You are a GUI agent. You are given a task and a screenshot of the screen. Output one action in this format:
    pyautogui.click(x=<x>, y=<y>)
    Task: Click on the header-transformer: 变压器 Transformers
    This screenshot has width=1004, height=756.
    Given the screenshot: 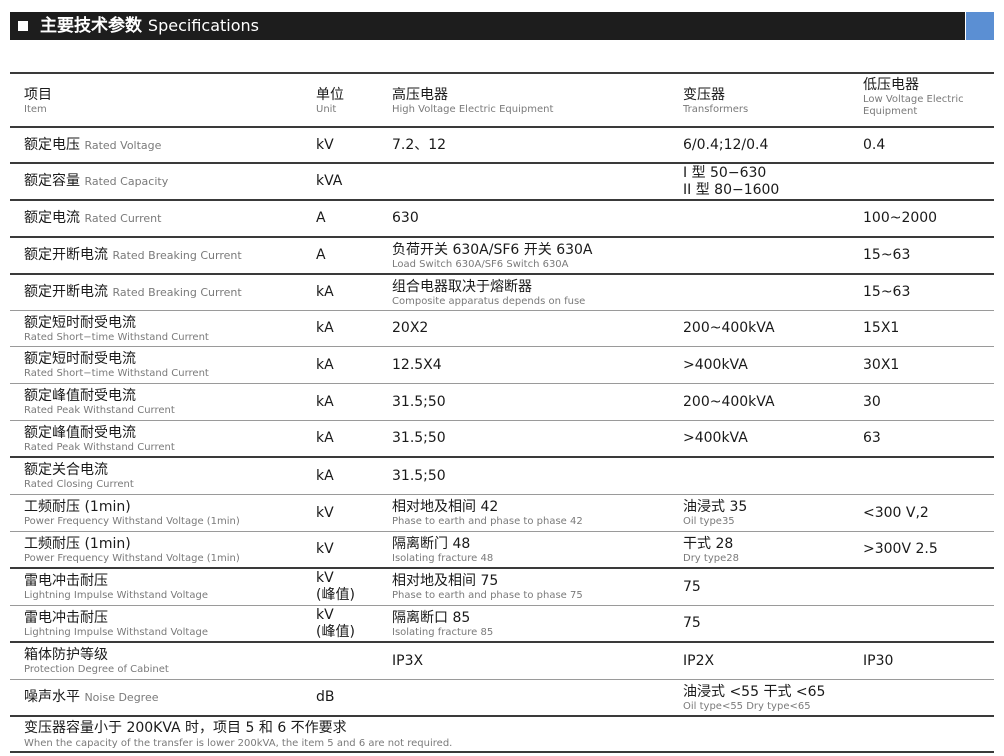 What is the action you would take?
    pyautogui.click(x=769, y=101)
    